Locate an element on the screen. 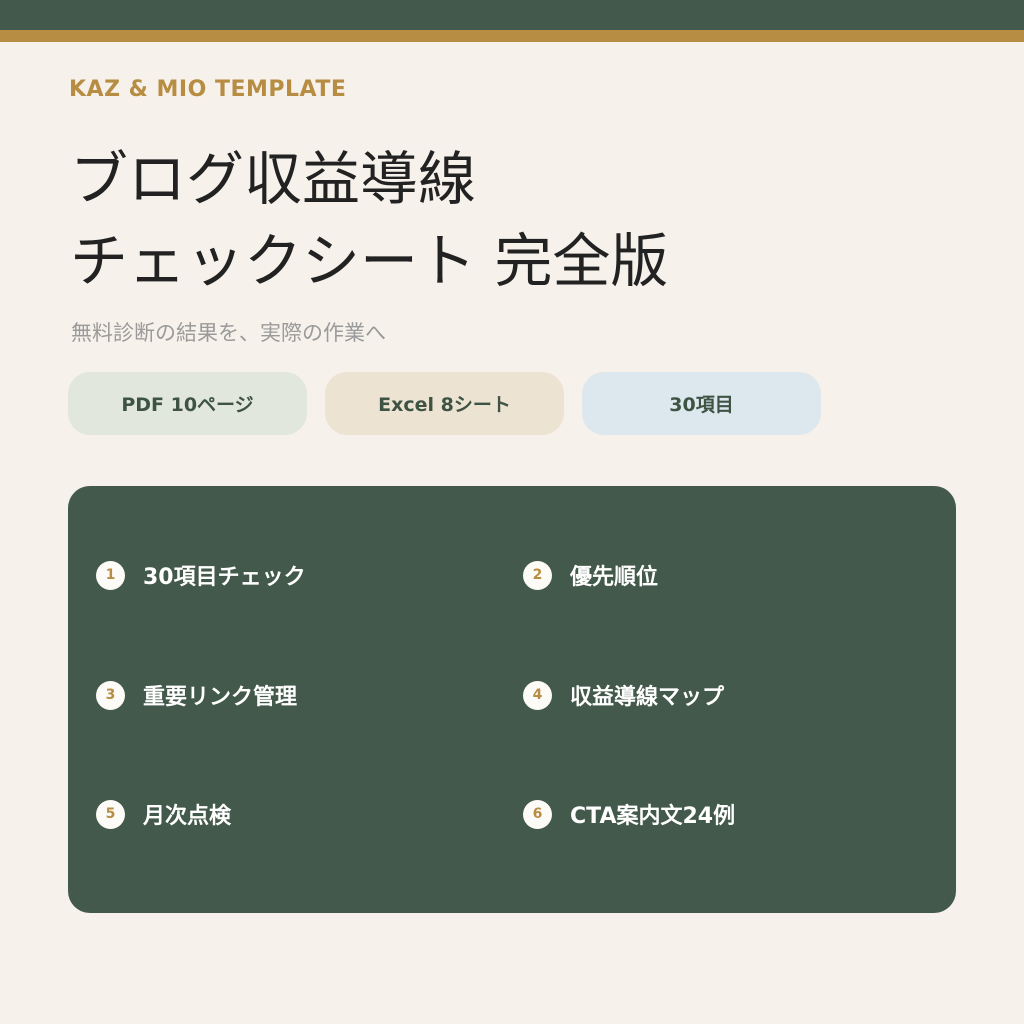  feature-item: 1 30項目チェック is located at coordinates (201, 575).